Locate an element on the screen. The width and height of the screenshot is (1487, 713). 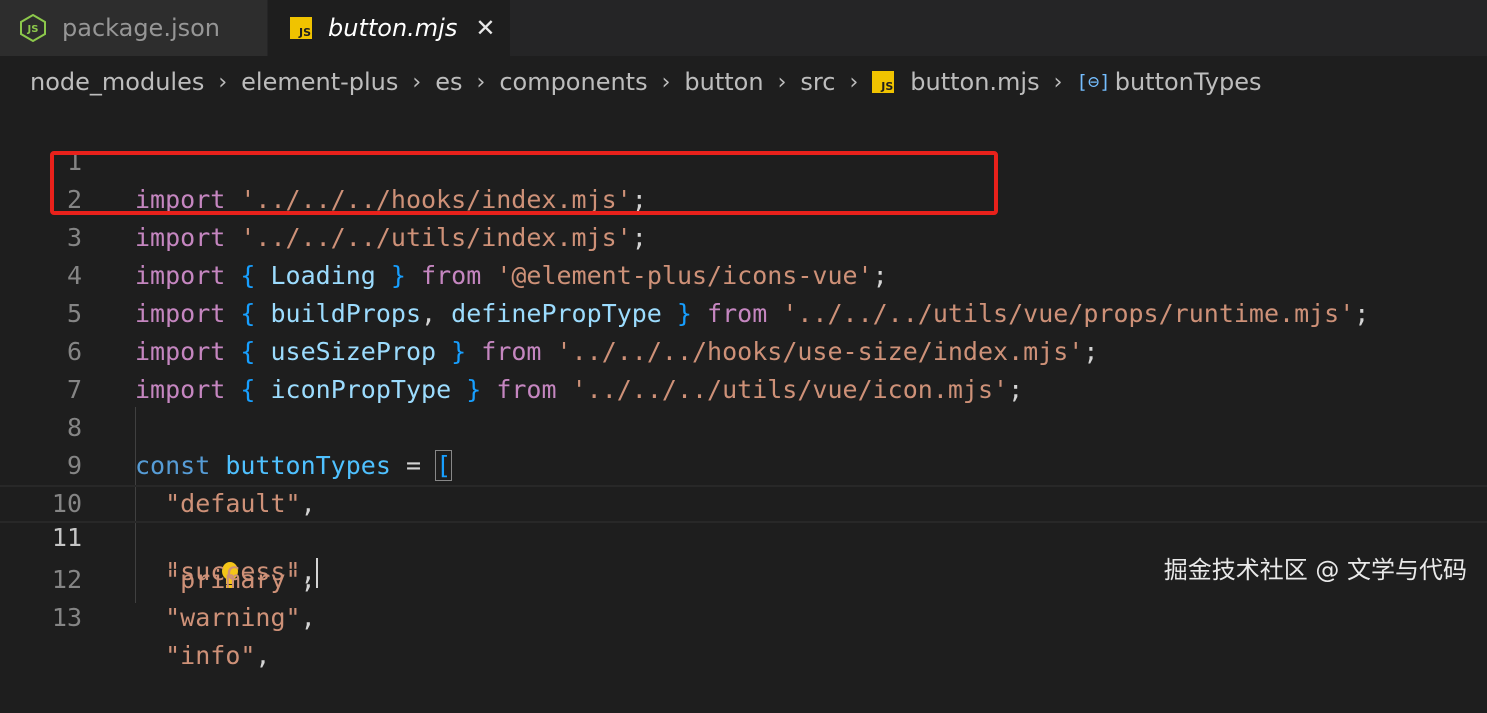
breadcrumb-item: components is located at coordinates (573, 82).